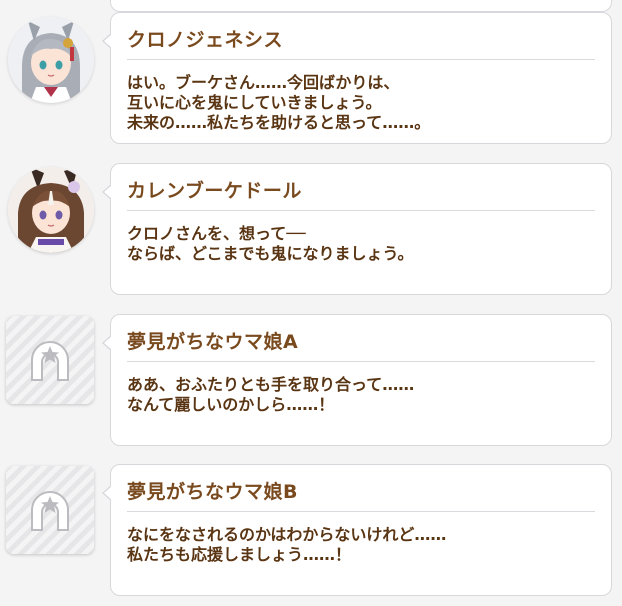 Image resolution: width=622 pixels, height=606 pixels. I want to click on message-text: クロノさんを、想って── ならば、どこまでも鬼になりましょう。, so click(270, 243).